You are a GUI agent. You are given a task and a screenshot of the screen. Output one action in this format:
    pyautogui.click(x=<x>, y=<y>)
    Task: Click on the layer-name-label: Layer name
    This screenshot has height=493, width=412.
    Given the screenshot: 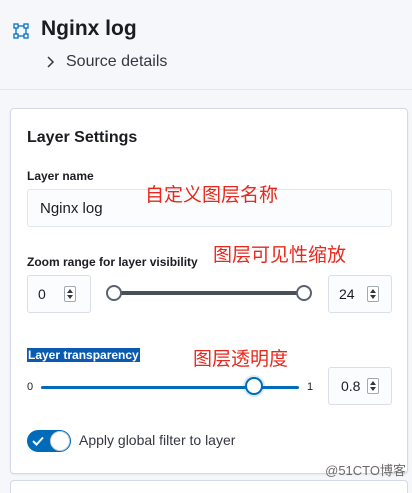 What is the action you would take?
    pyautogui.click(x=60, y=176)
    